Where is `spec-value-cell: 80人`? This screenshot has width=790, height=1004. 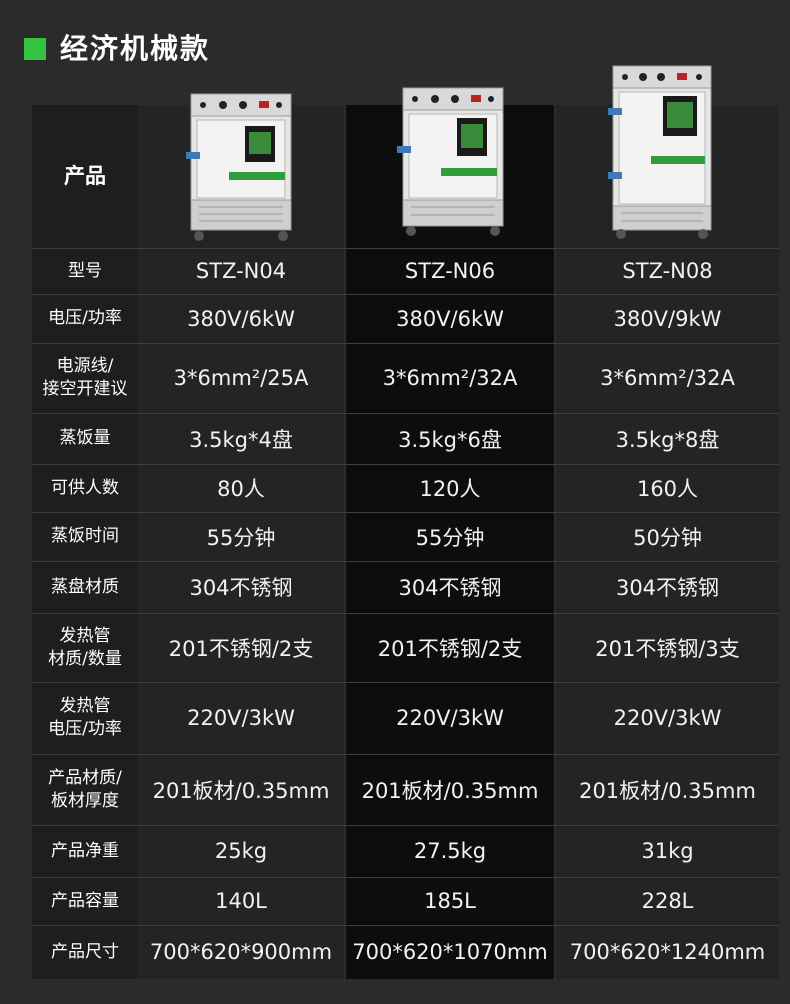
spec-value-cell: 80人 is located at coordinates (241, 489).